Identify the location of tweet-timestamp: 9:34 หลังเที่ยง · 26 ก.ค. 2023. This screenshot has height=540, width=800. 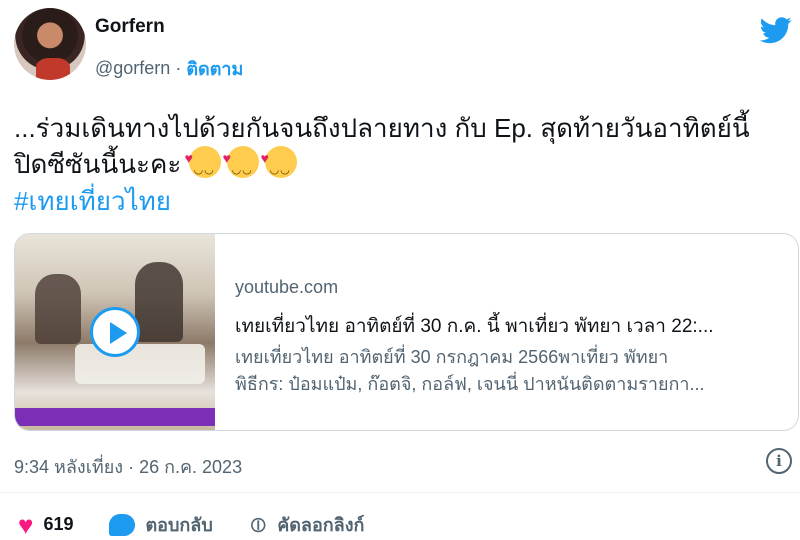
(128, 466).